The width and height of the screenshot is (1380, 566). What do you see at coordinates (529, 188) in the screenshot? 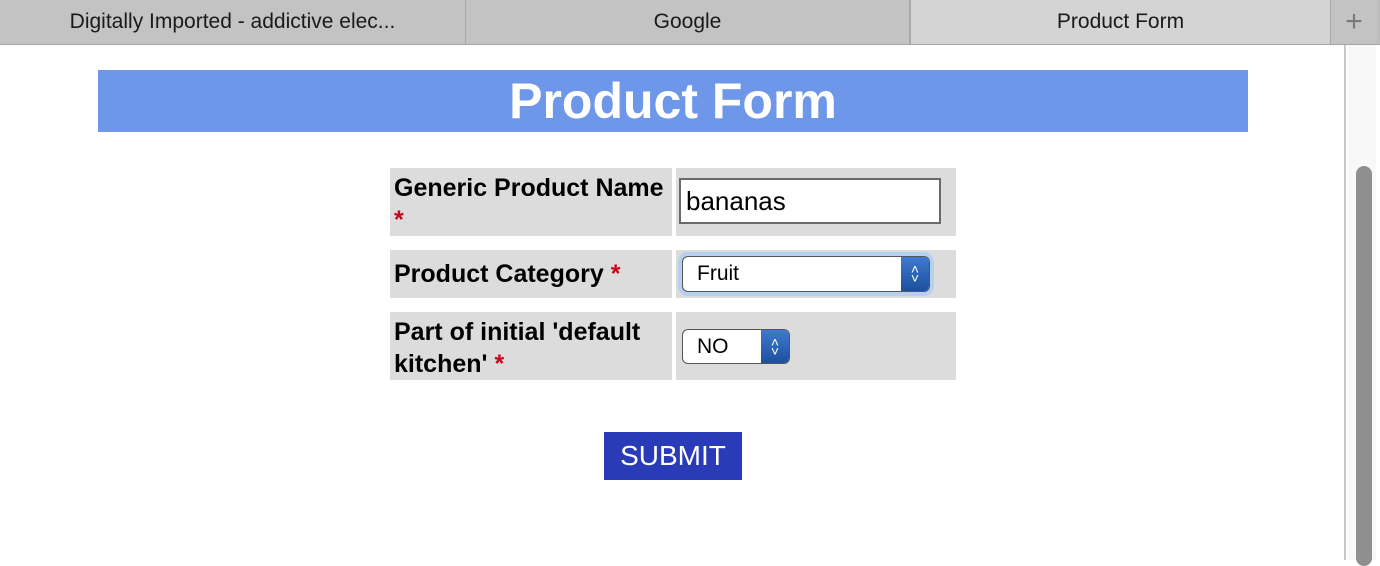
I see `label-text: Generic Product Name` at bounding box center [529, 188].